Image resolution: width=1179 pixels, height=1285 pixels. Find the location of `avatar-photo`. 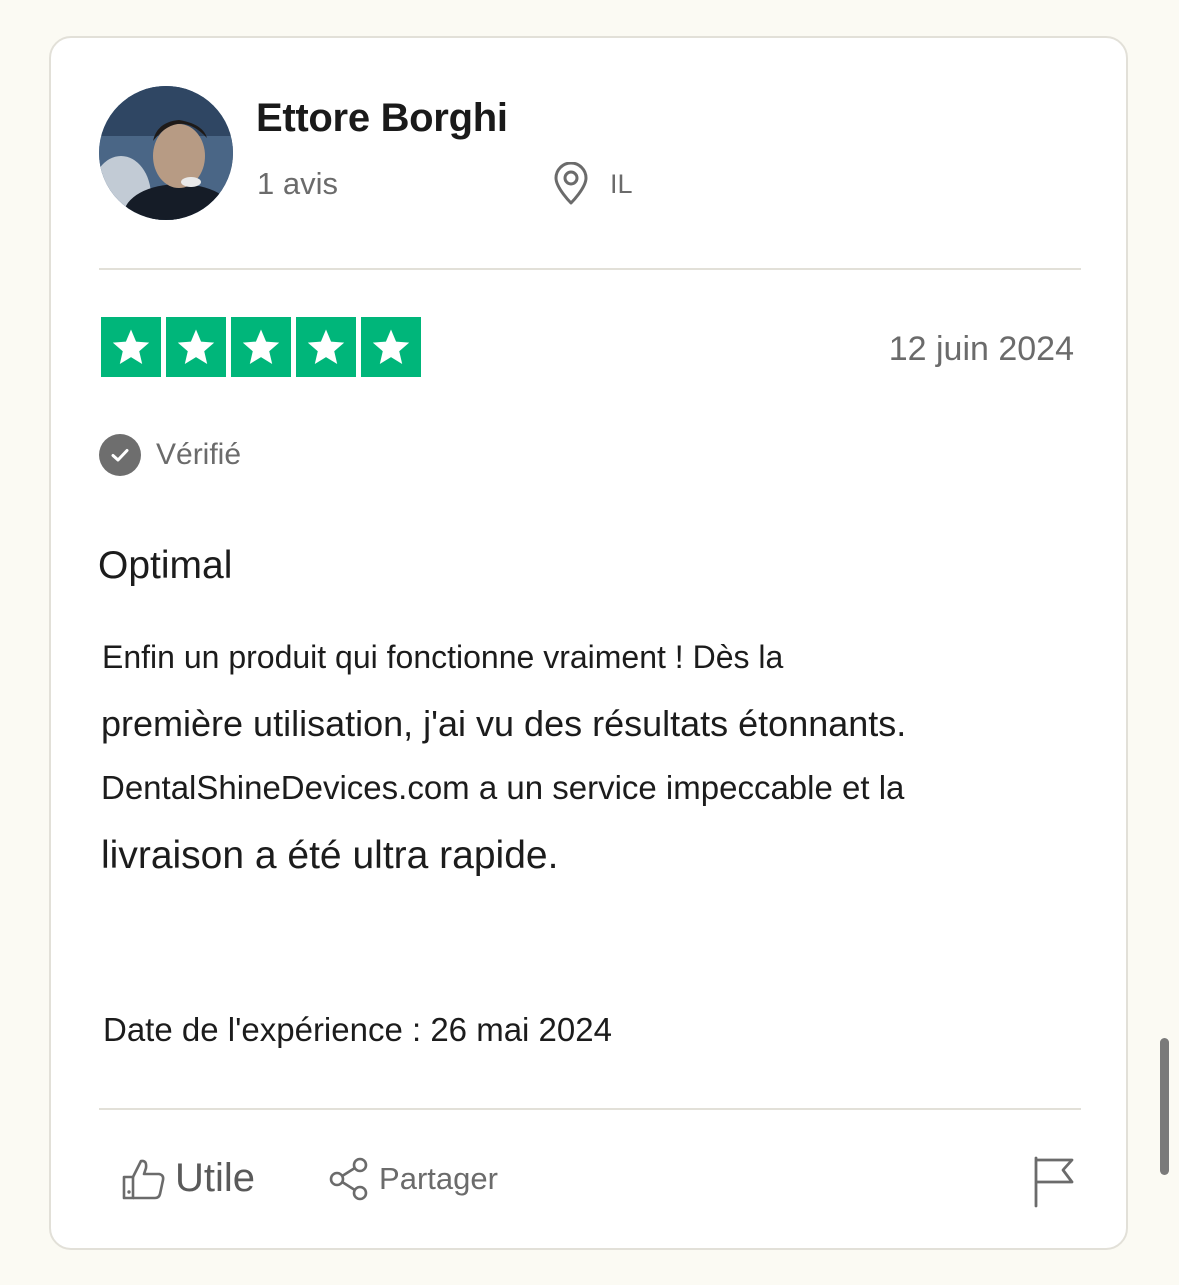

avatar-photo is located at coordinates (166, 153).